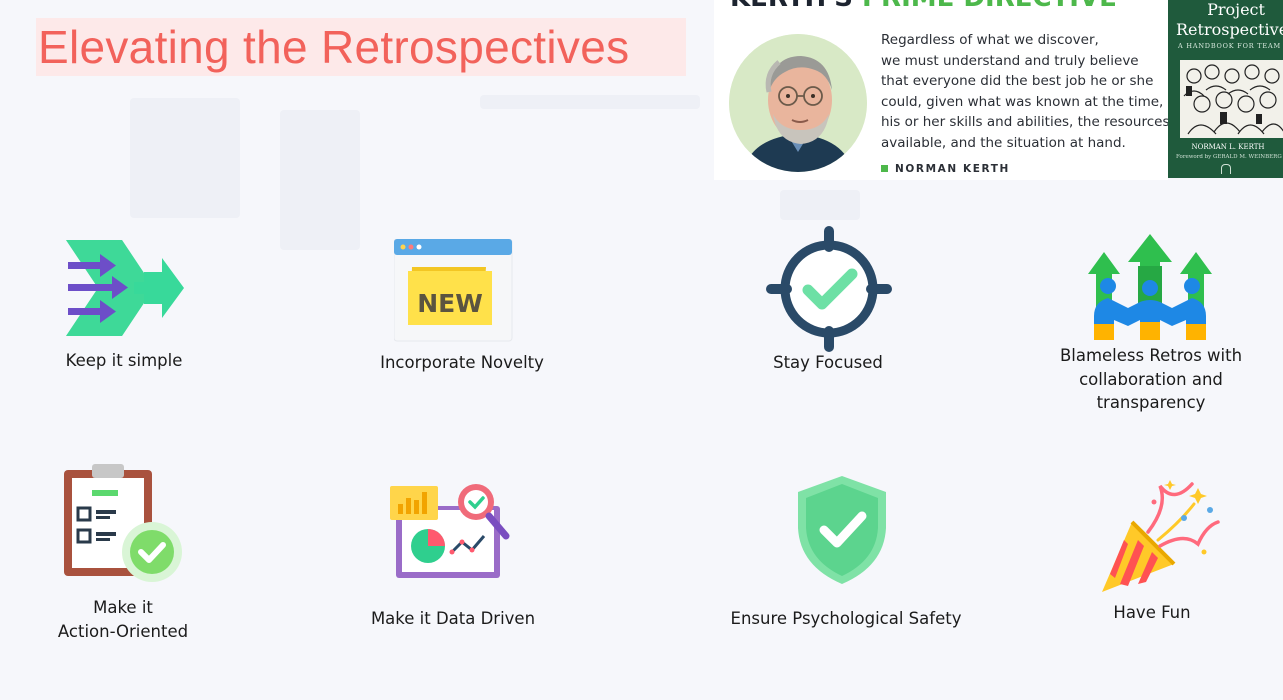 This screenshot has height=700, width=1283. What do you see at coordinates (334, 47) in the screenshot?
I see `slide-title: Elevating the Retrospectives` at bounding box center [334, 47].